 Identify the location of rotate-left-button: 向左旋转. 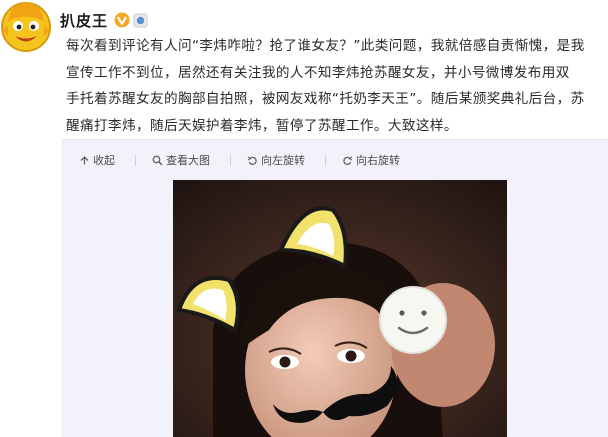
(276, 160).